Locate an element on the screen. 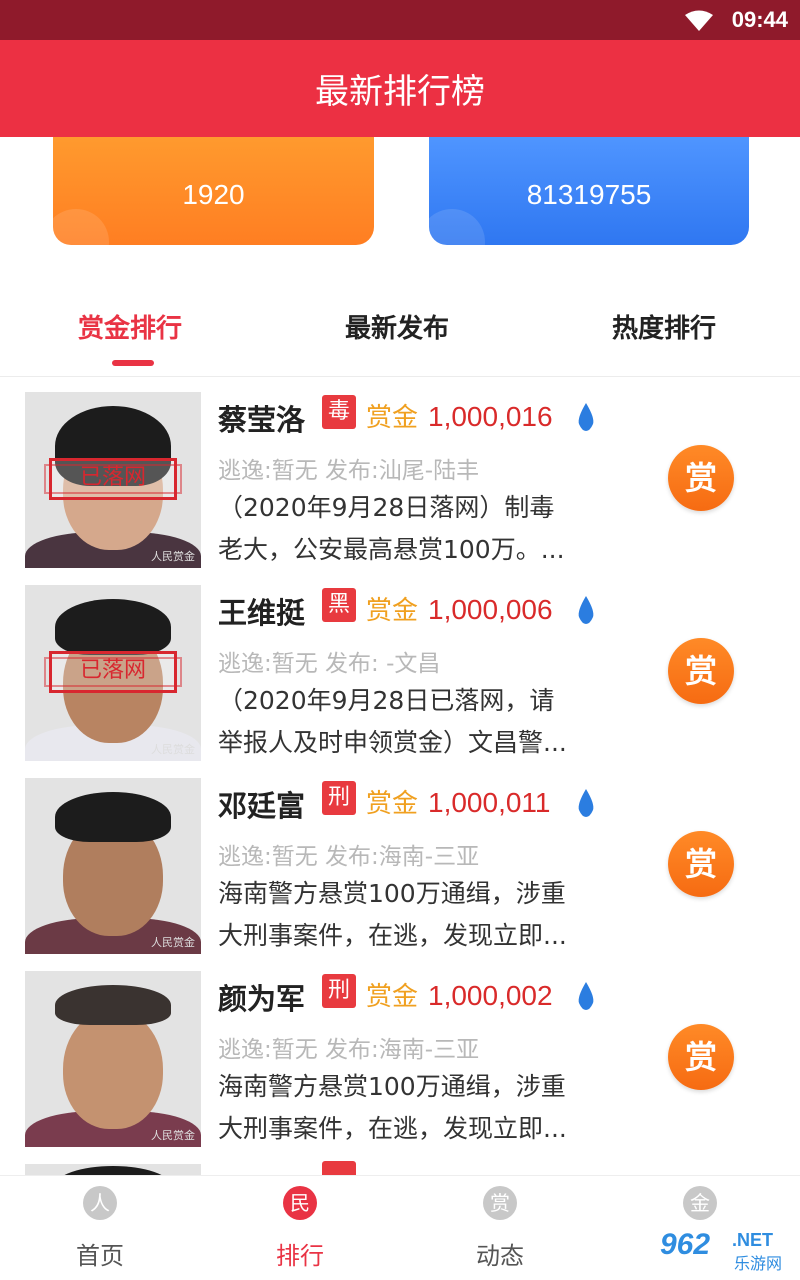 Image resolution: width=800 pixels, height=1280 pixels. stat-card-right: 81319755 is located at coordinates (589, 191).